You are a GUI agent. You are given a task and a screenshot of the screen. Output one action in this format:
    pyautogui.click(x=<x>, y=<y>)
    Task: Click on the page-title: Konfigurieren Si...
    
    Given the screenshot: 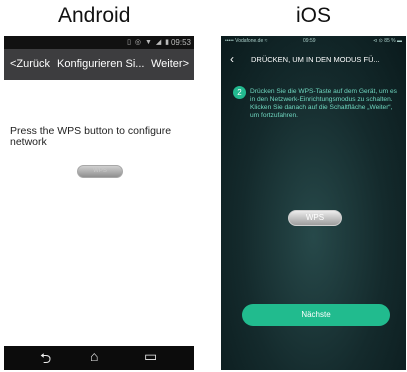 What is the action you would take?
    pyautogui.click(x=101, y=64)
    